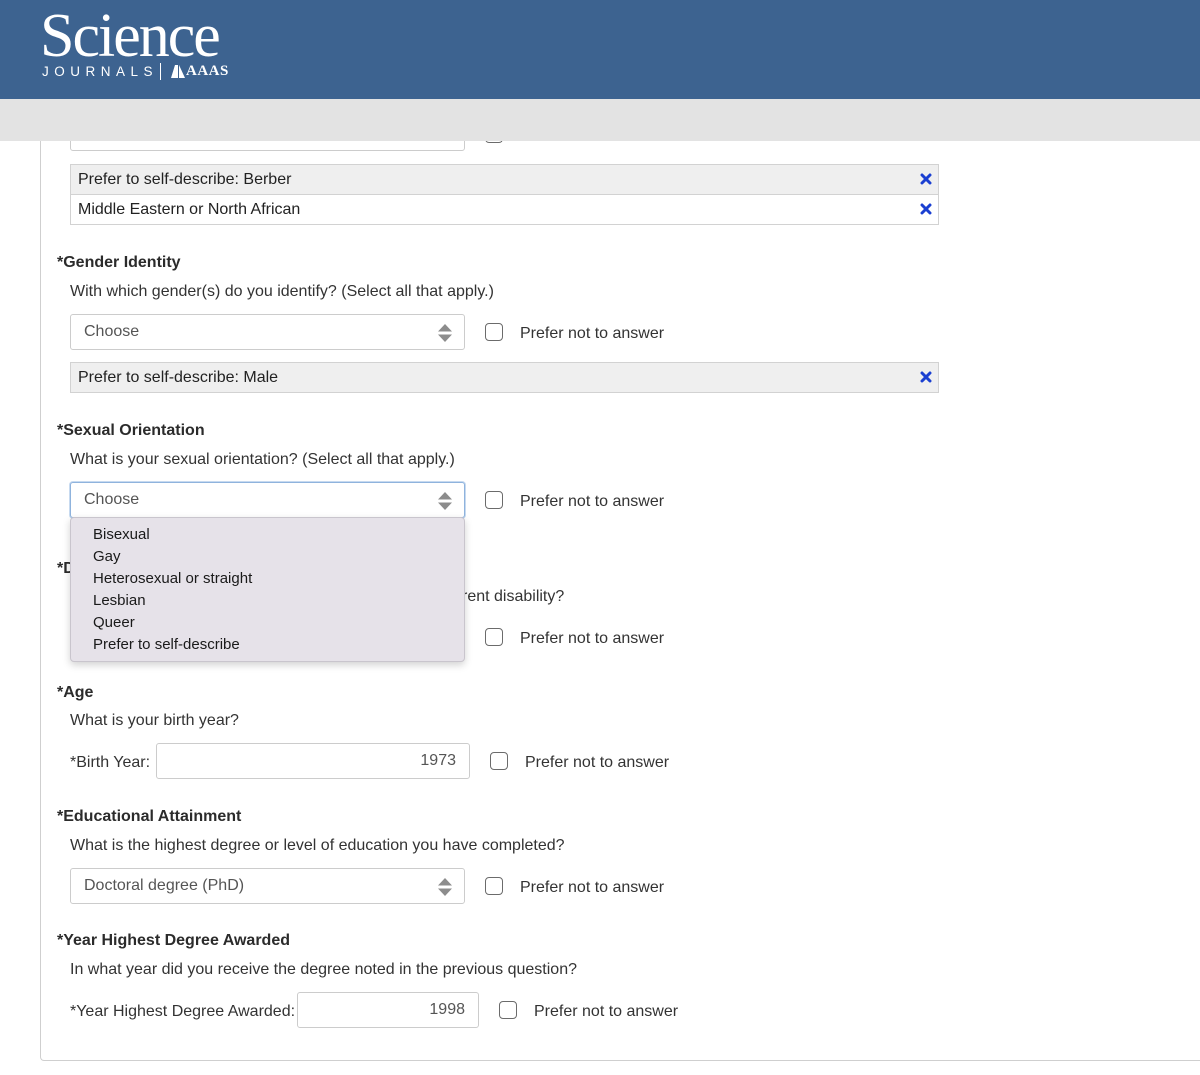 The width and height of the screenshot is (1200, 1075). I want to click on age-question: What is your birth year?, so click(154, 720).